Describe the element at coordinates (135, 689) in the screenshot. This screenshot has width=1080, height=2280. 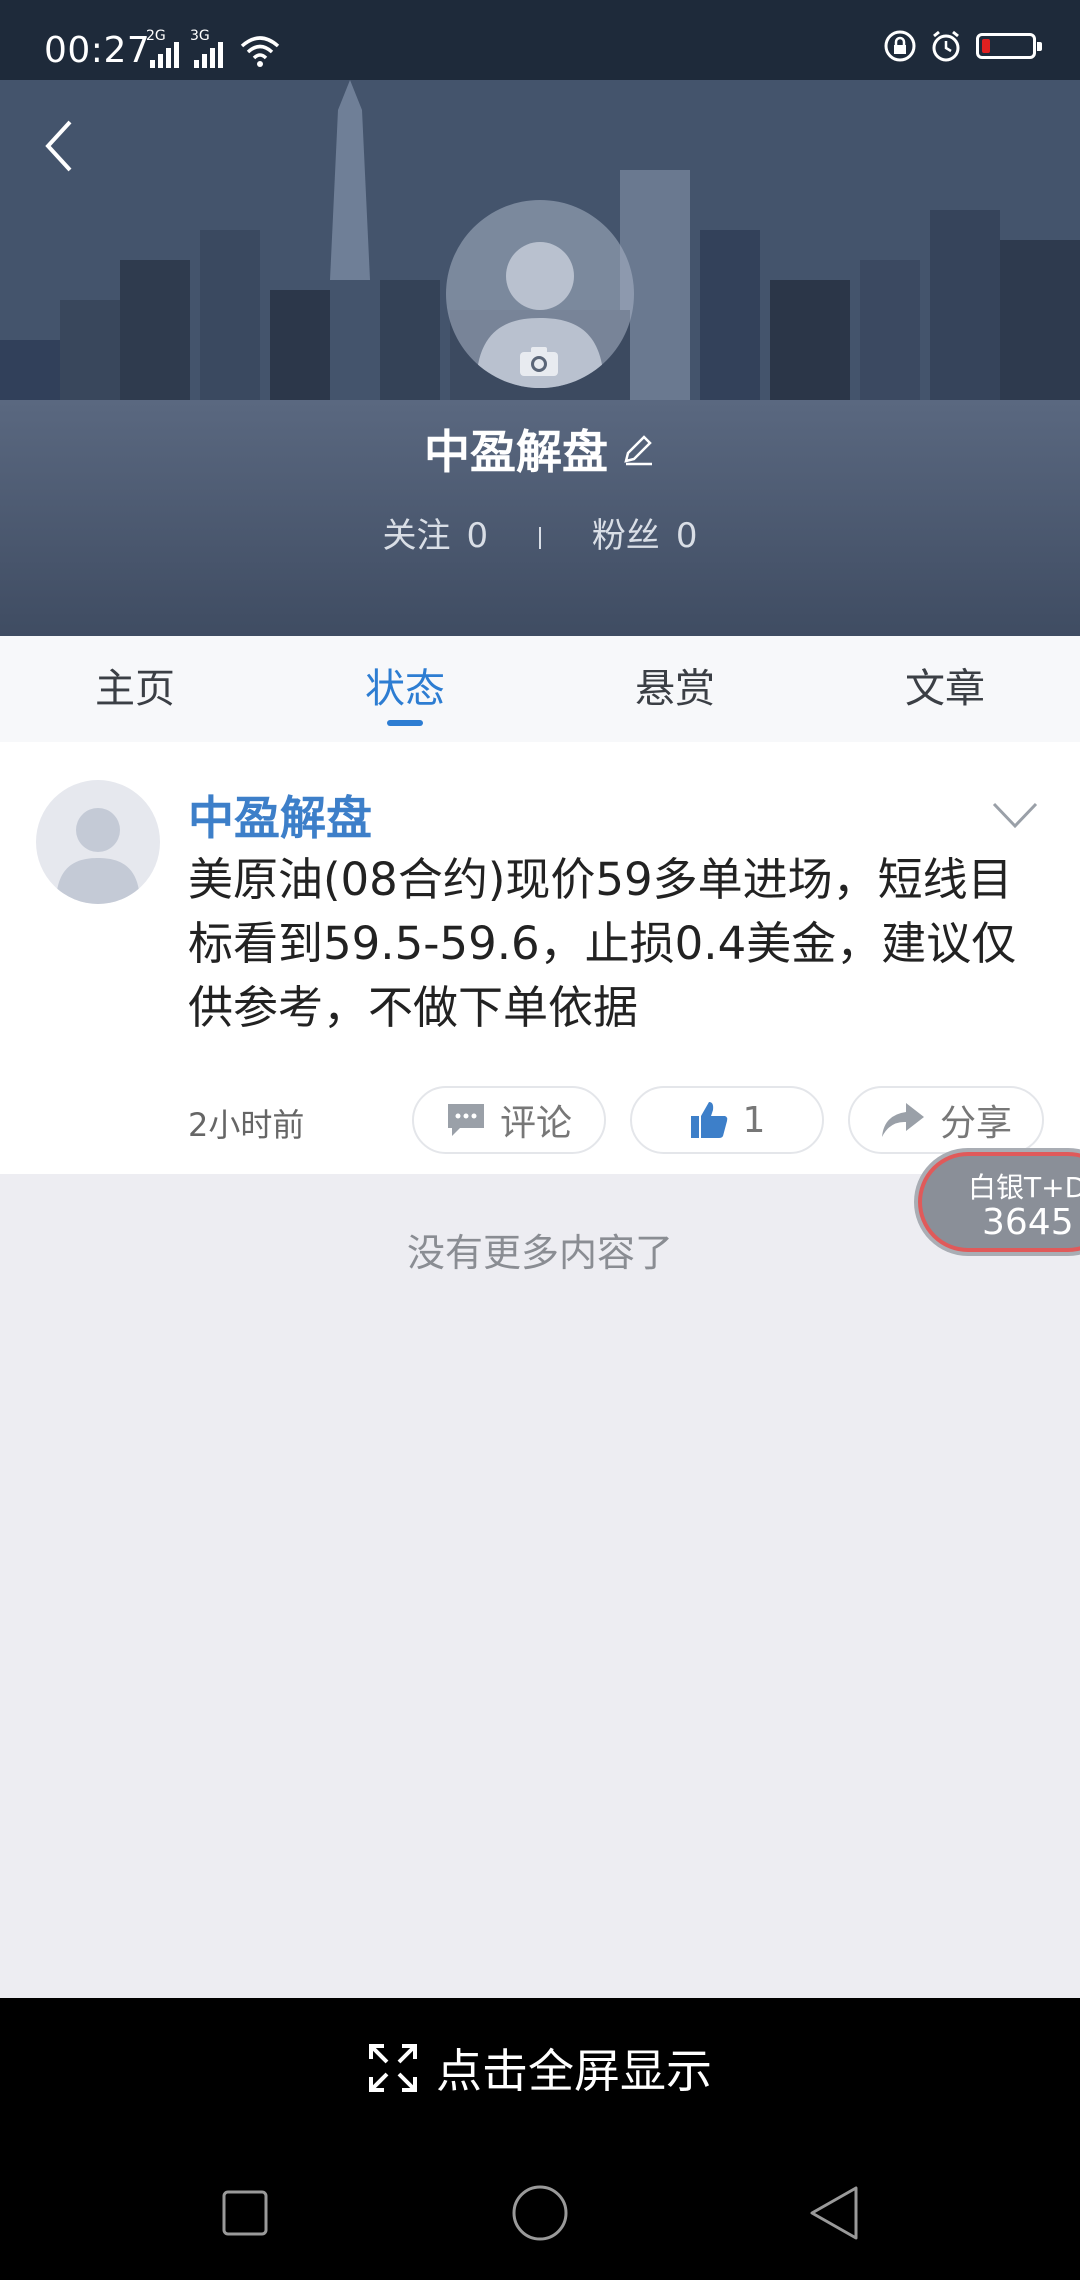
I see `tab-home: 主页` at that location.